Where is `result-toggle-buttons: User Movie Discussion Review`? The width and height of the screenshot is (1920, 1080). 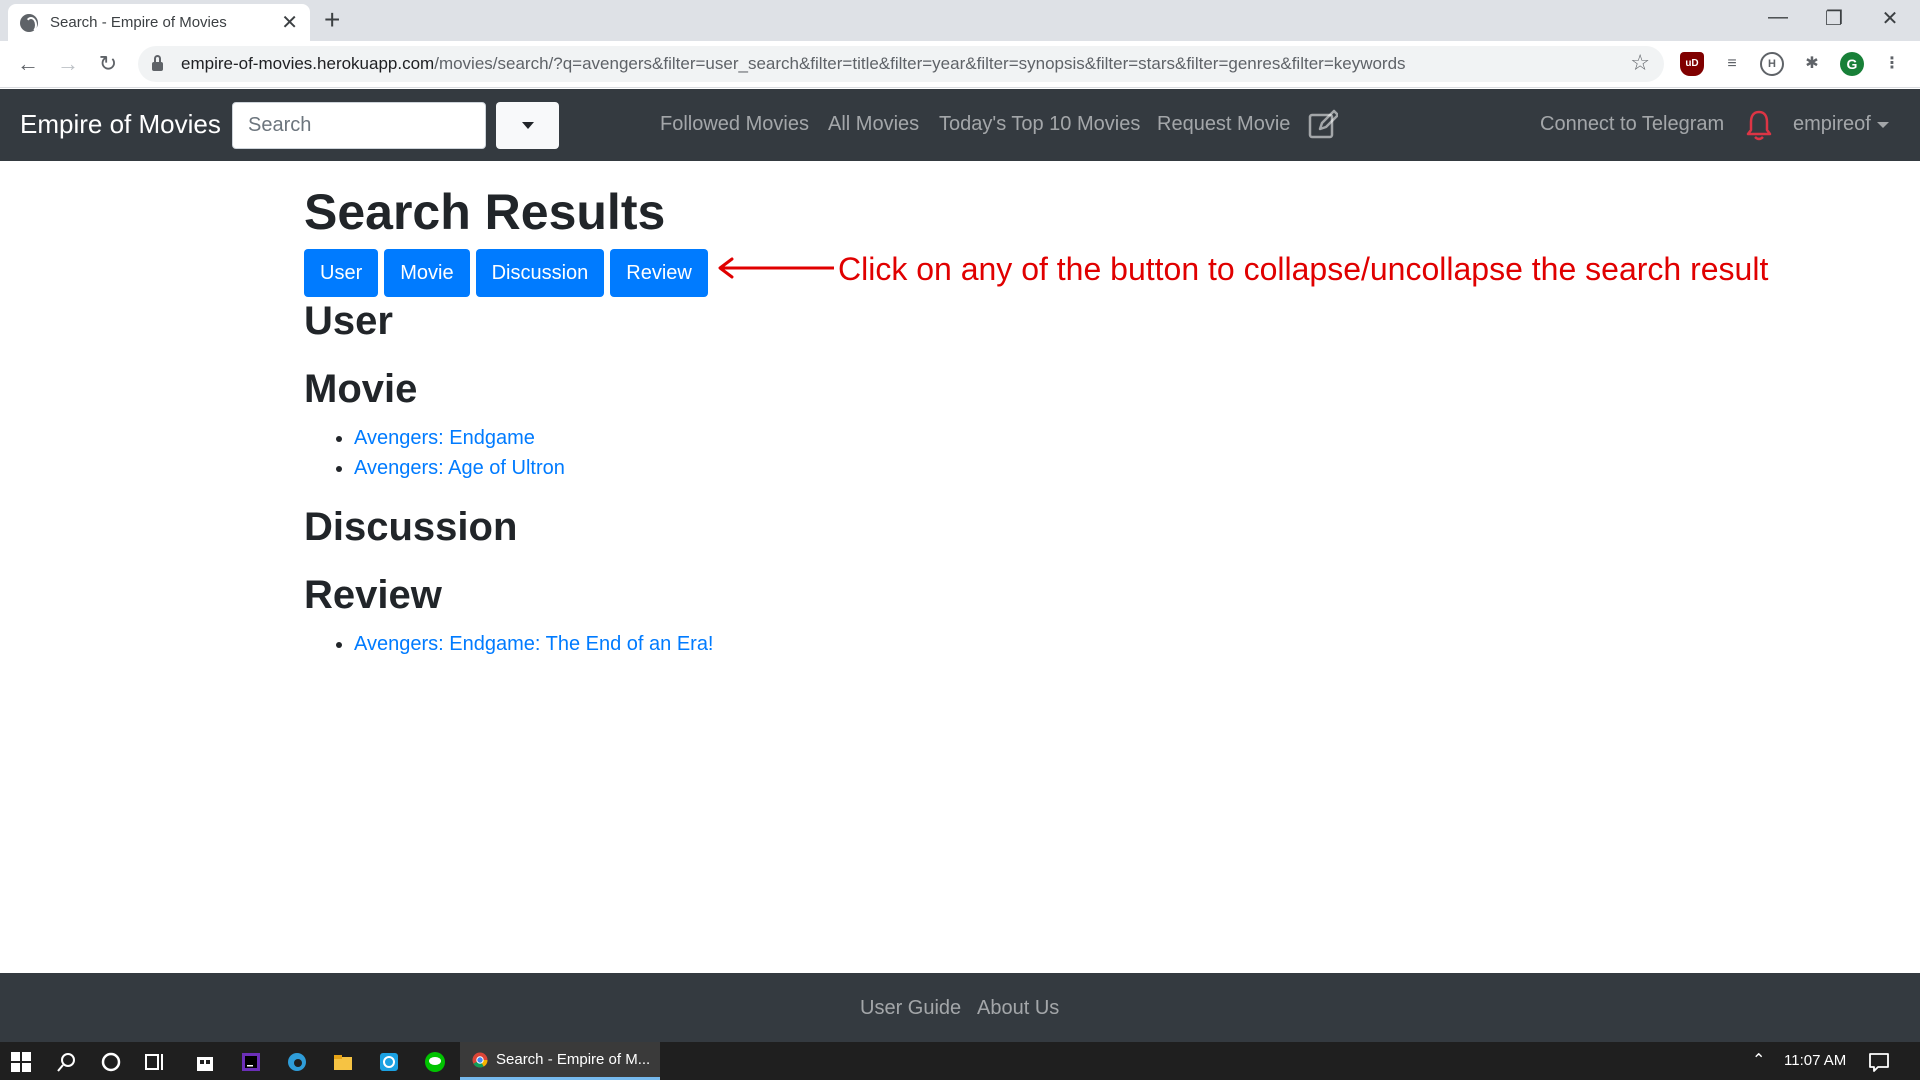
result-toggle-buttons: User Movie Discussion Review is located at coordinates (506, 273).